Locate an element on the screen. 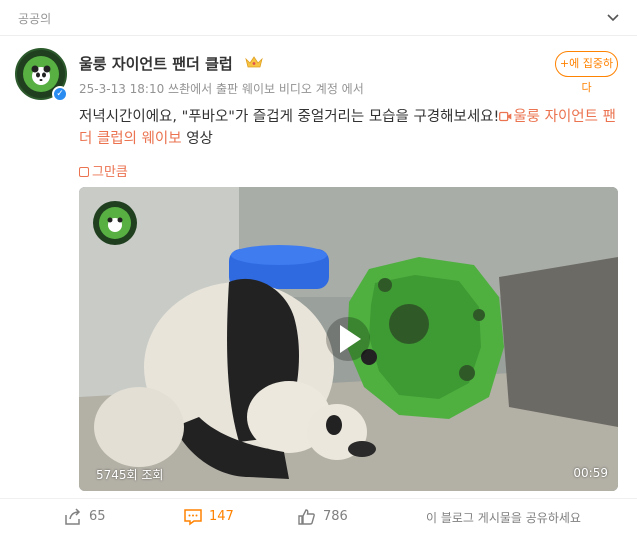 This screenshot has height=537, width=637. post-text-tail: 영상 is located at coordinates (197, 139).